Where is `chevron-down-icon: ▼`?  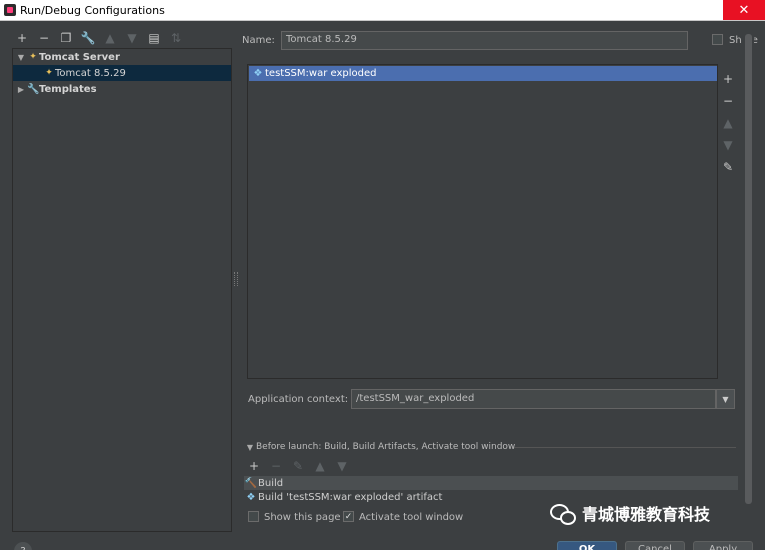 chevron-down-icon: ▼ is located at coordinates (725, 399).